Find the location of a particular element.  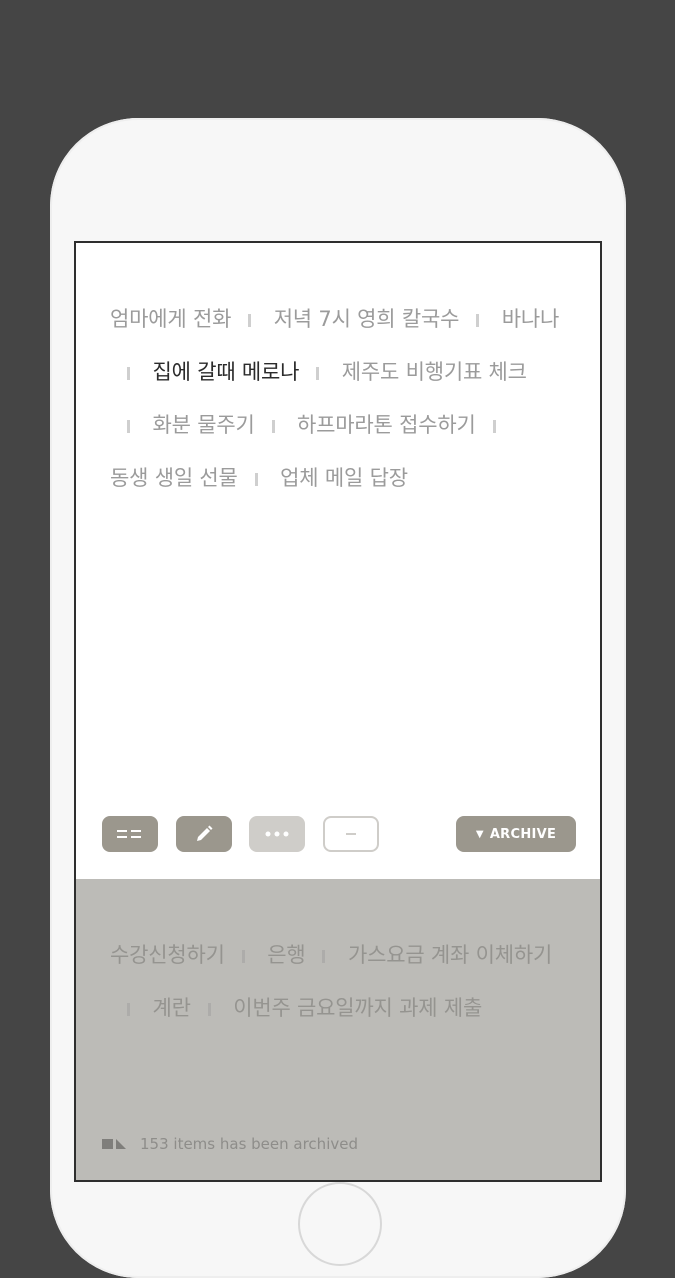

archived-item: 계란 is located at coordinates (171, 1008).